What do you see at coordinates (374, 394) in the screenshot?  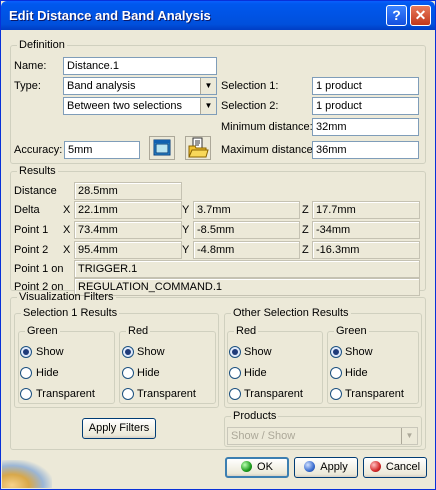 I see `other-green-transparent-label: Transparent` at bounding box center [374, 394].